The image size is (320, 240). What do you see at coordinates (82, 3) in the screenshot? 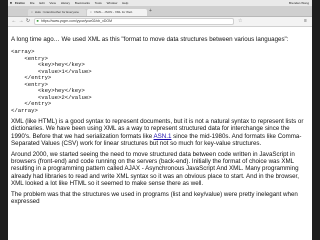
I see `menu-bookmarks: Bookmarks` at bounding box center [82, 3].